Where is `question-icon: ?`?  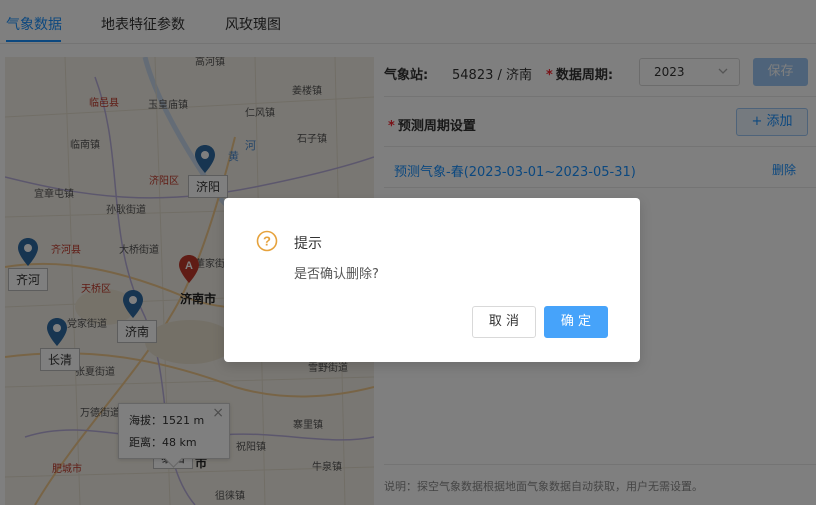 question-icon: ? is located at coordinates (267, 241).